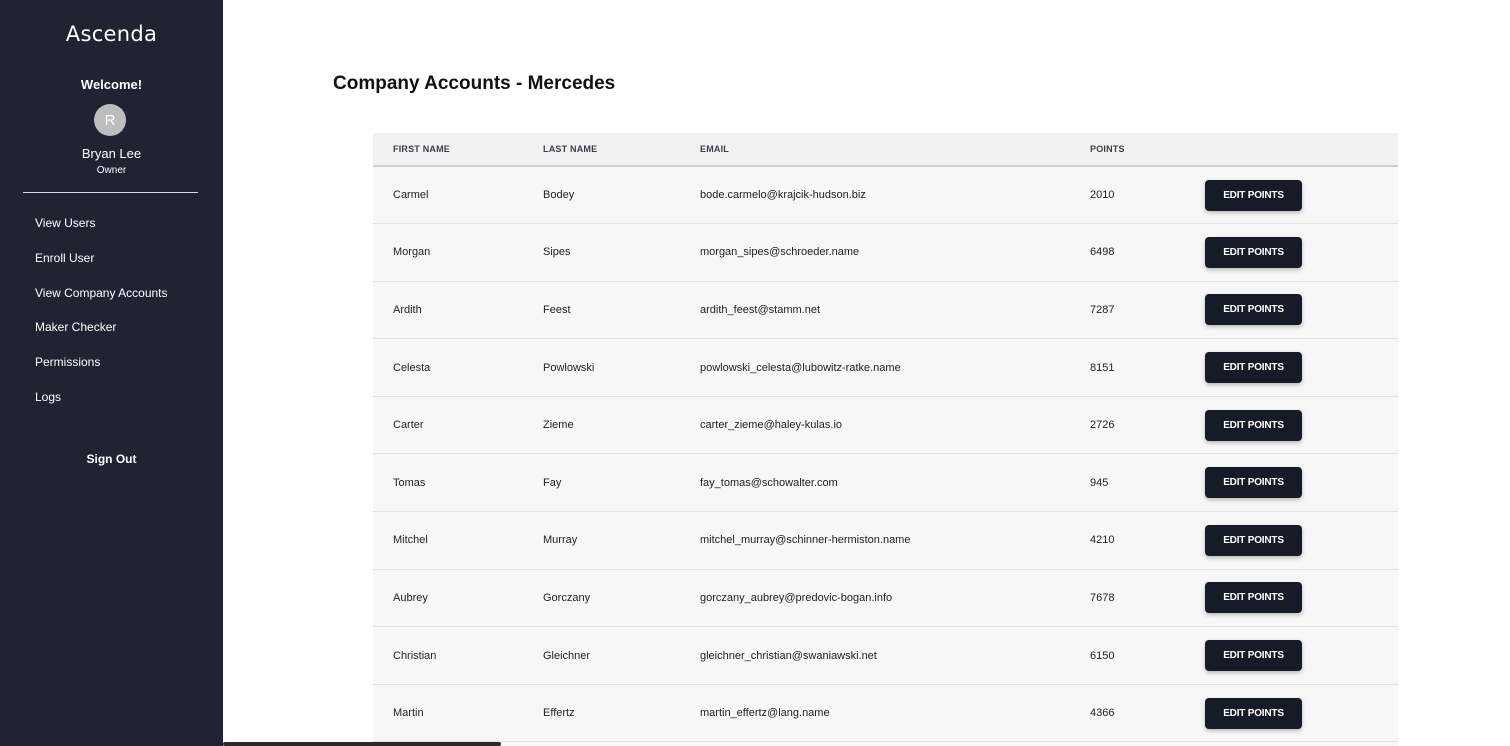 This screenshot has height=746, width=1510. Describe the element at coordinates (415, 655) in the screenshot. I see `cell-first-name: Christian` at that location.